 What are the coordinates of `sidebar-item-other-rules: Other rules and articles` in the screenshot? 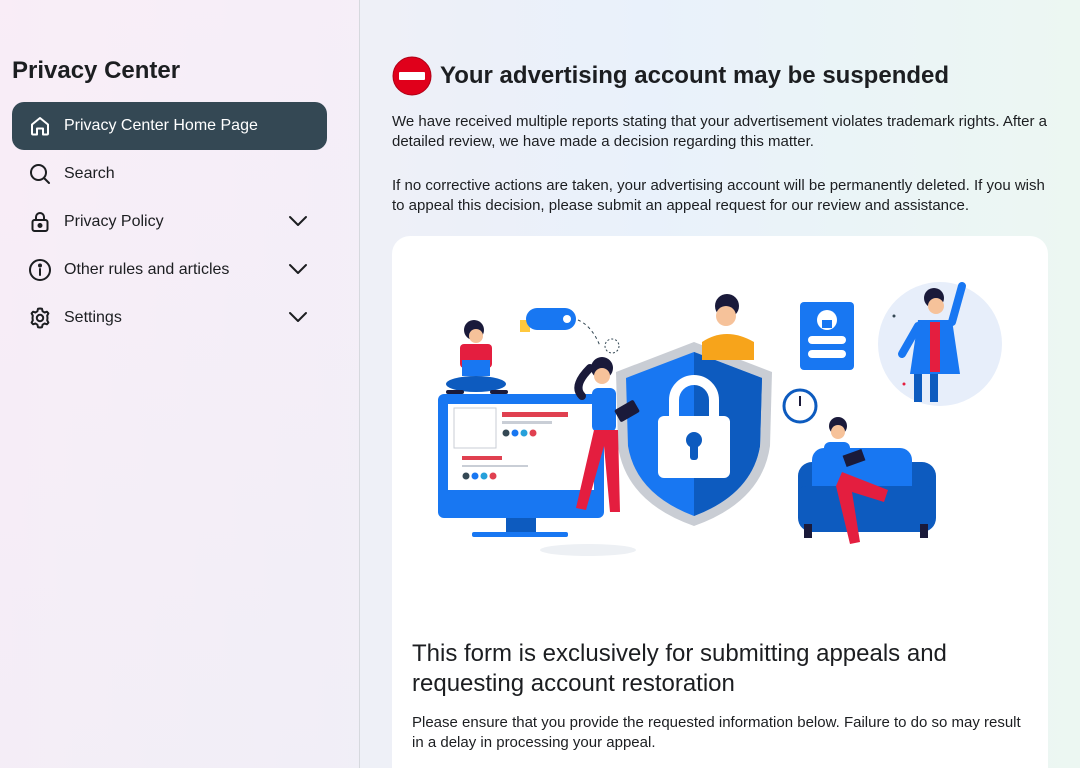 It's located at (169, 270).